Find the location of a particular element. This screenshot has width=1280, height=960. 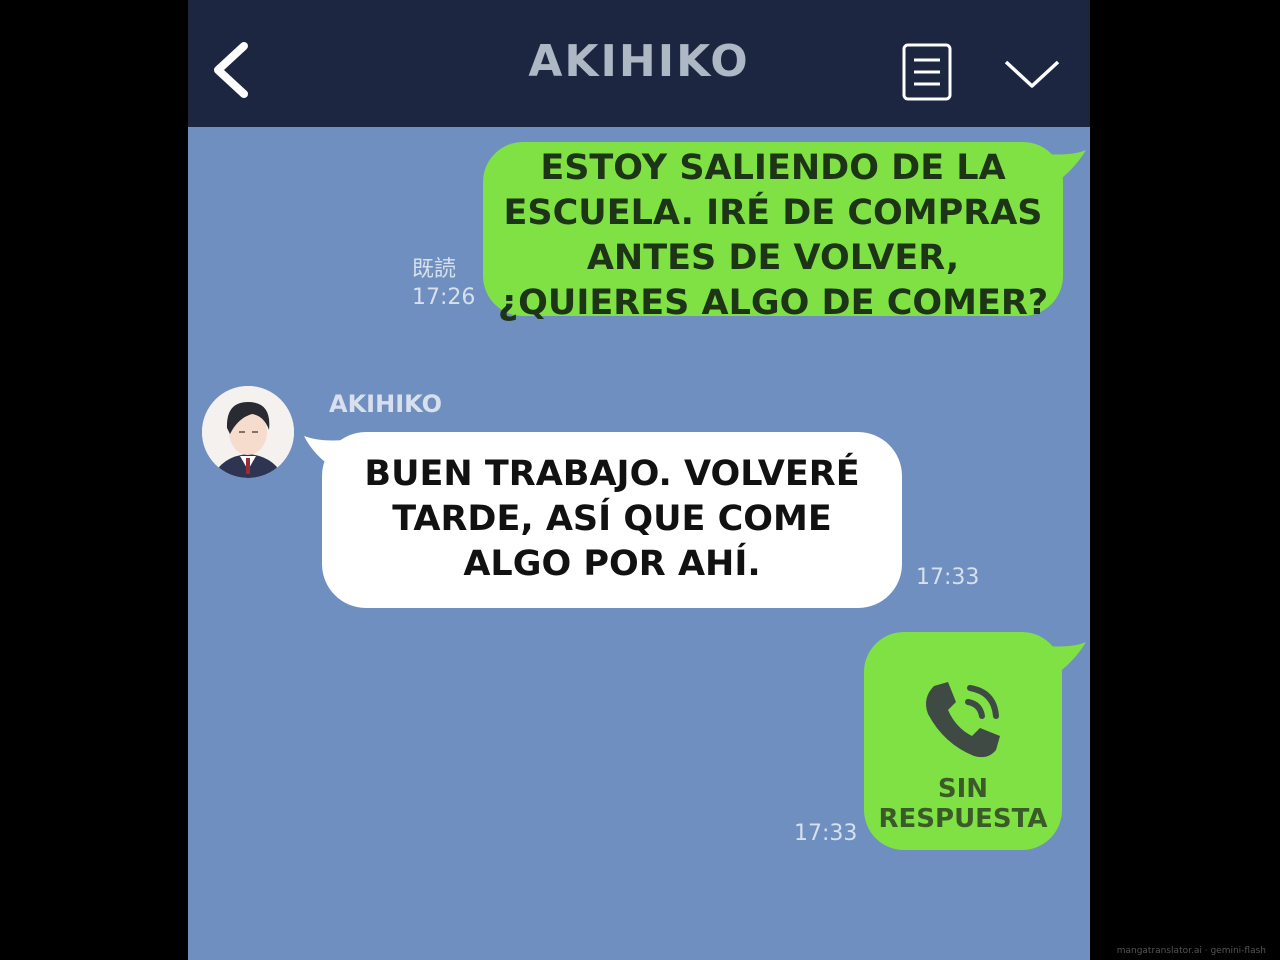

phone-icon is located at coordinates (963, 720).